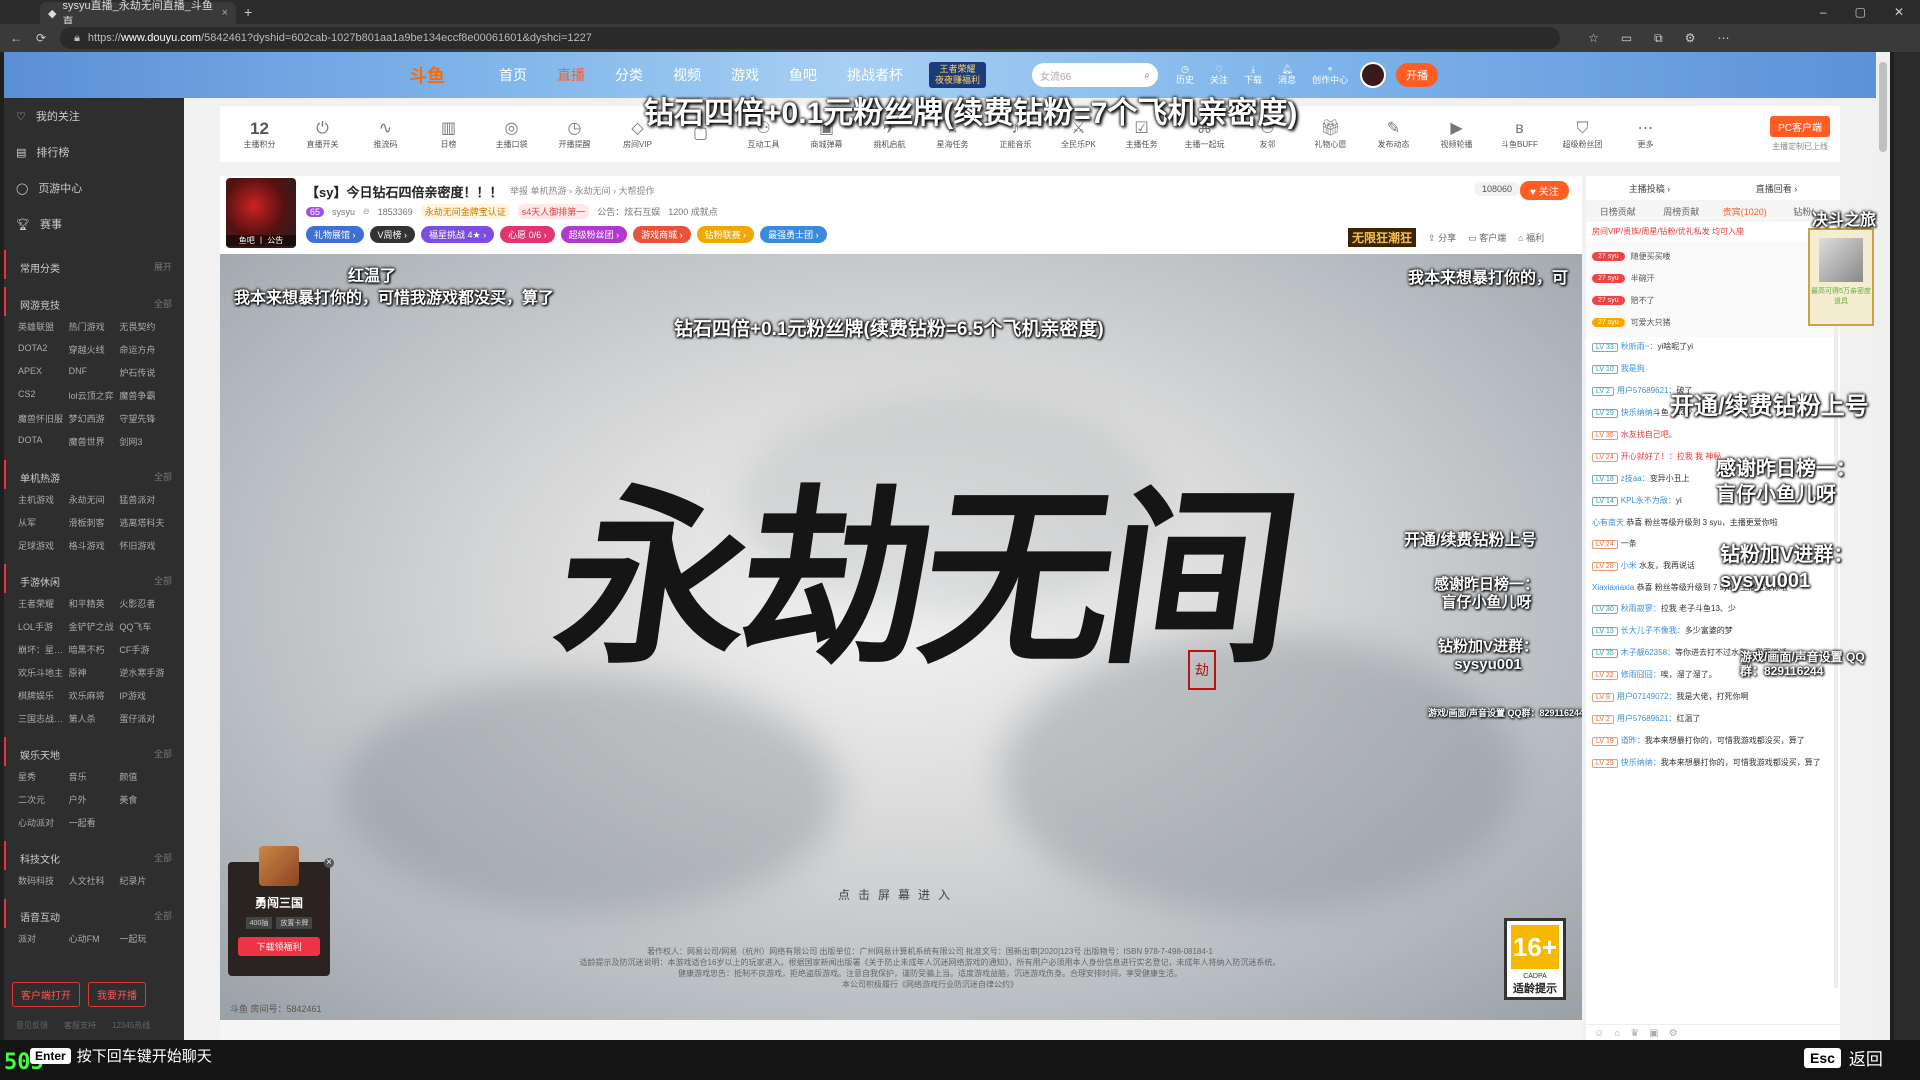 The width and height of the screenshot is (1920, 1080). Describe the element at coordinates (574, 134) in the screenshot. I see `tool-reminder: ◷ 开播提醒` at that location.